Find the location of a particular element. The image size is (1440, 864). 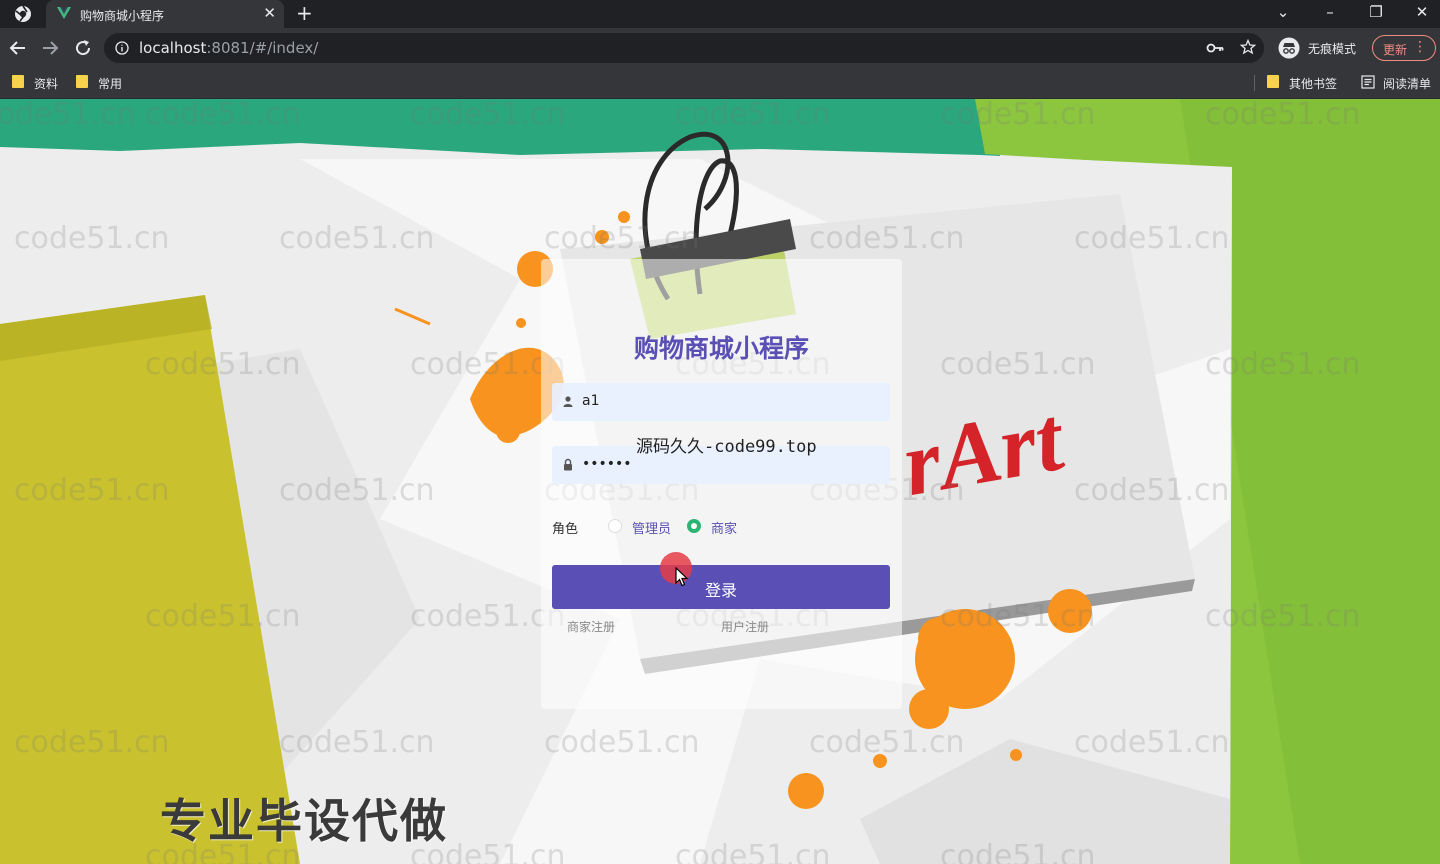

bookmarks-divider is located at coordinates (1254, 83).